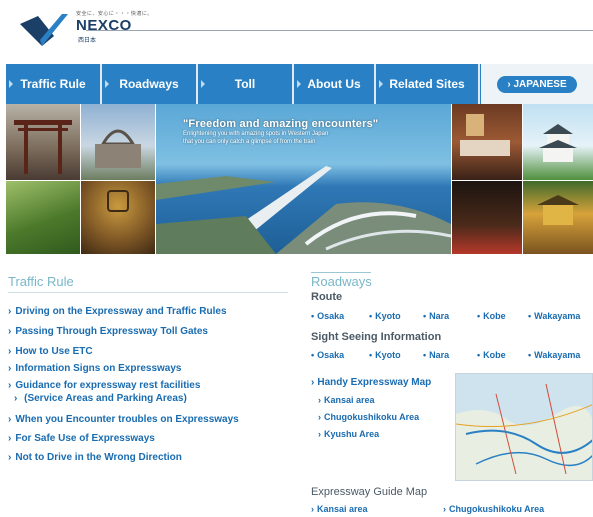 This screenshot has height=517, width=593. What do you see at coordinates (436, 355) in the screenshot?
I see `sightseeing-nara: Nara` at bounding box center [436, 355].